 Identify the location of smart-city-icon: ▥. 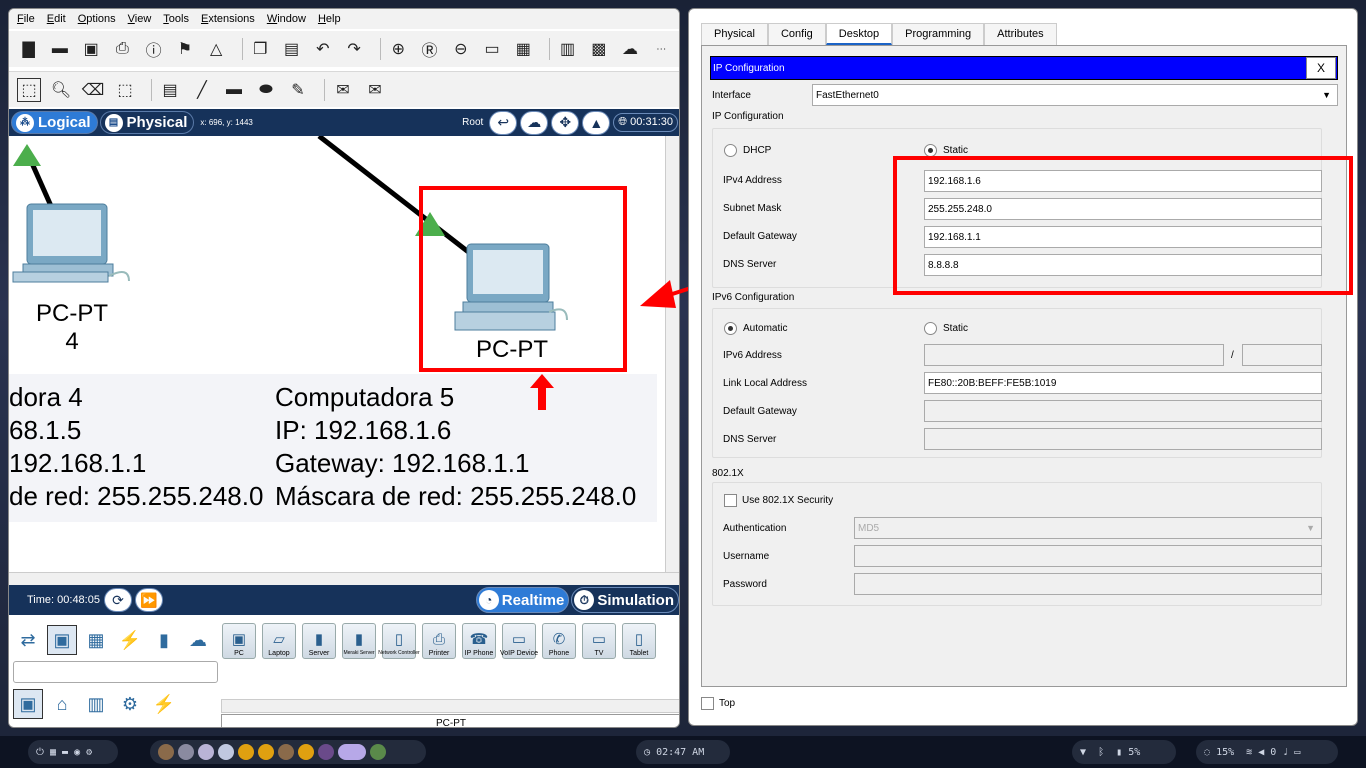
(96, 704).